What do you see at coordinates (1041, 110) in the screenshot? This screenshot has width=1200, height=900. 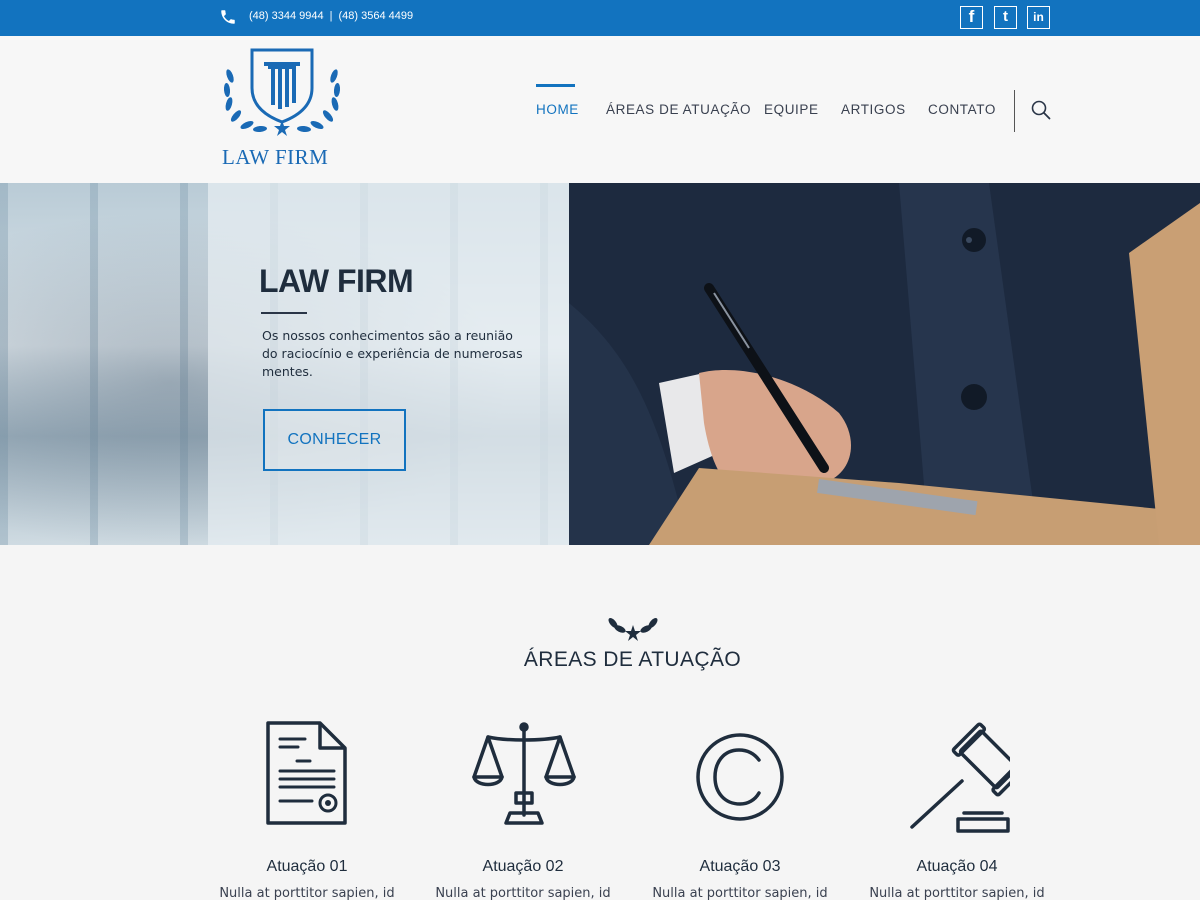 I see `search-icon` at bounding box center [1041, 110].